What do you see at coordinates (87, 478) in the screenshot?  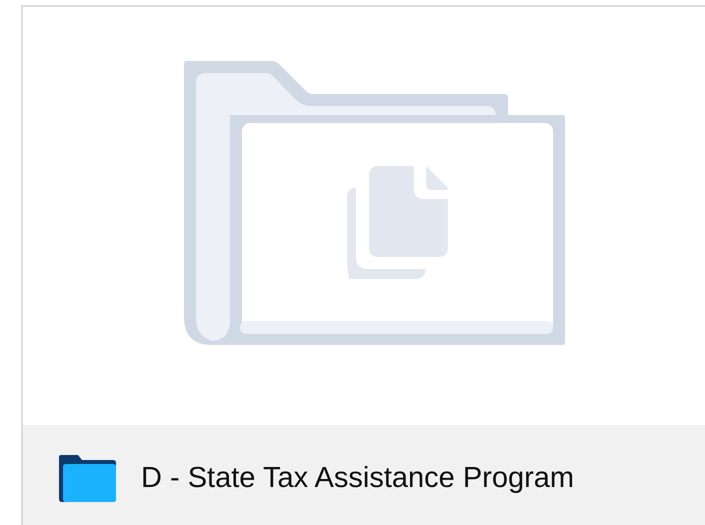 I see `folder-icon` at bounding box center [87, 478].